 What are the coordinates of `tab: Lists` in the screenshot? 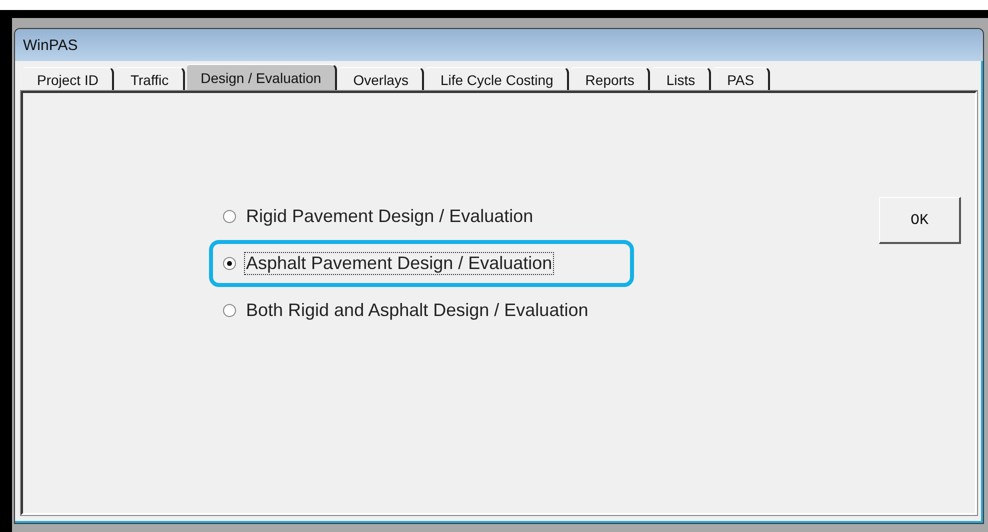 It's located at (682, 79).